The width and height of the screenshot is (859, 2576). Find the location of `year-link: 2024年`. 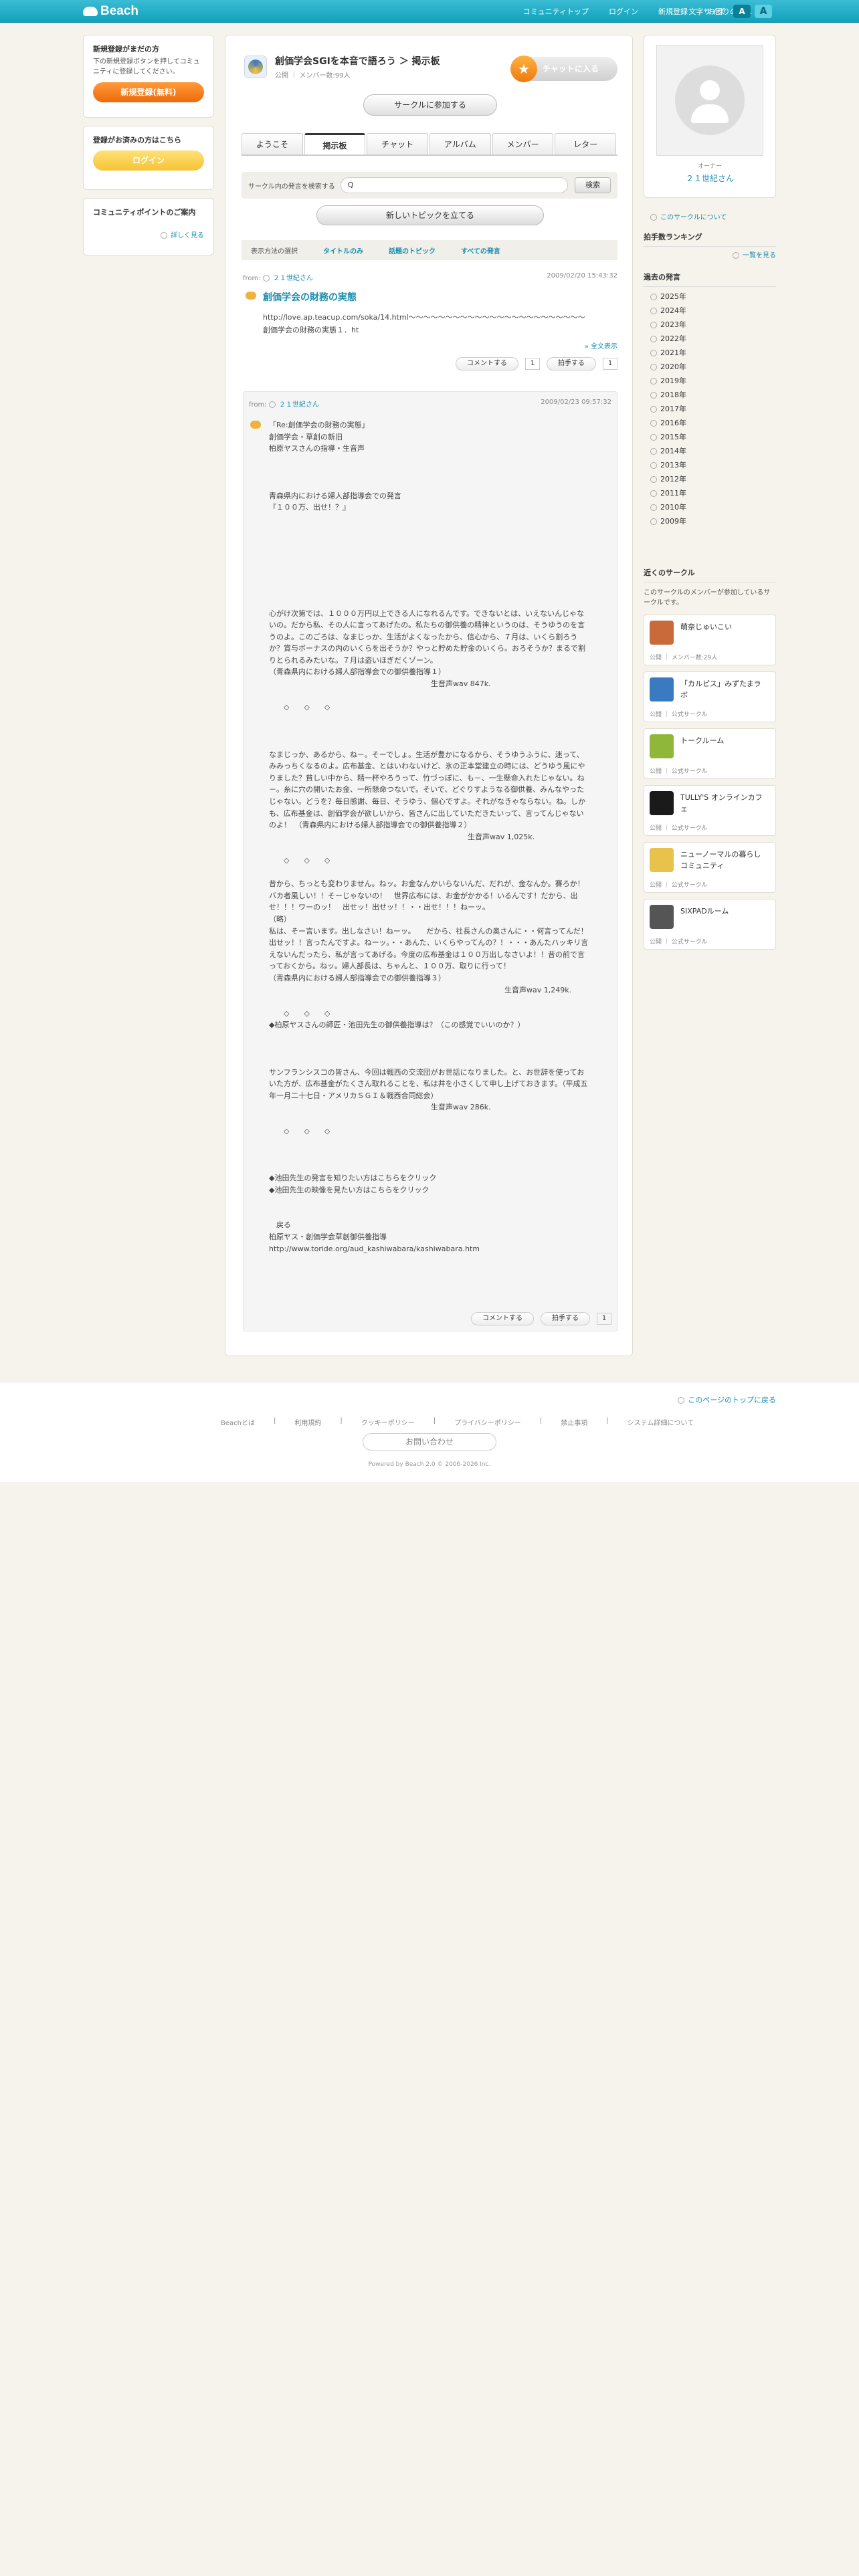

year-link: 2024年 is located at coordinates (710, 311).